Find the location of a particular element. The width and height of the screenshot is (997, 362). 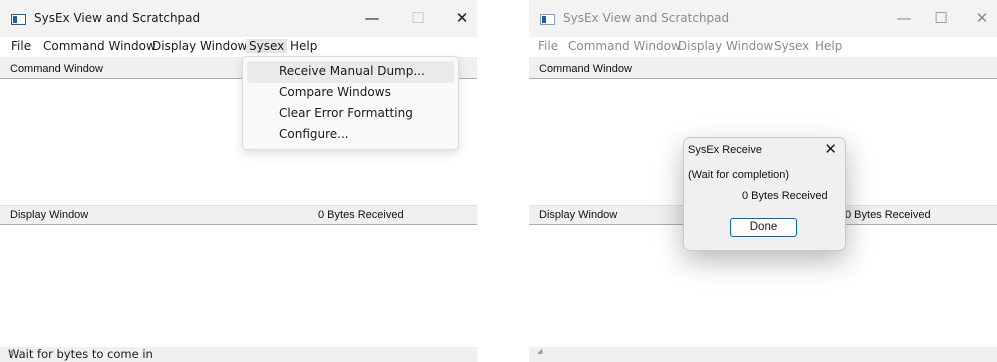

dialog-title: SysEx Receive is located at coordinates (725, 150).